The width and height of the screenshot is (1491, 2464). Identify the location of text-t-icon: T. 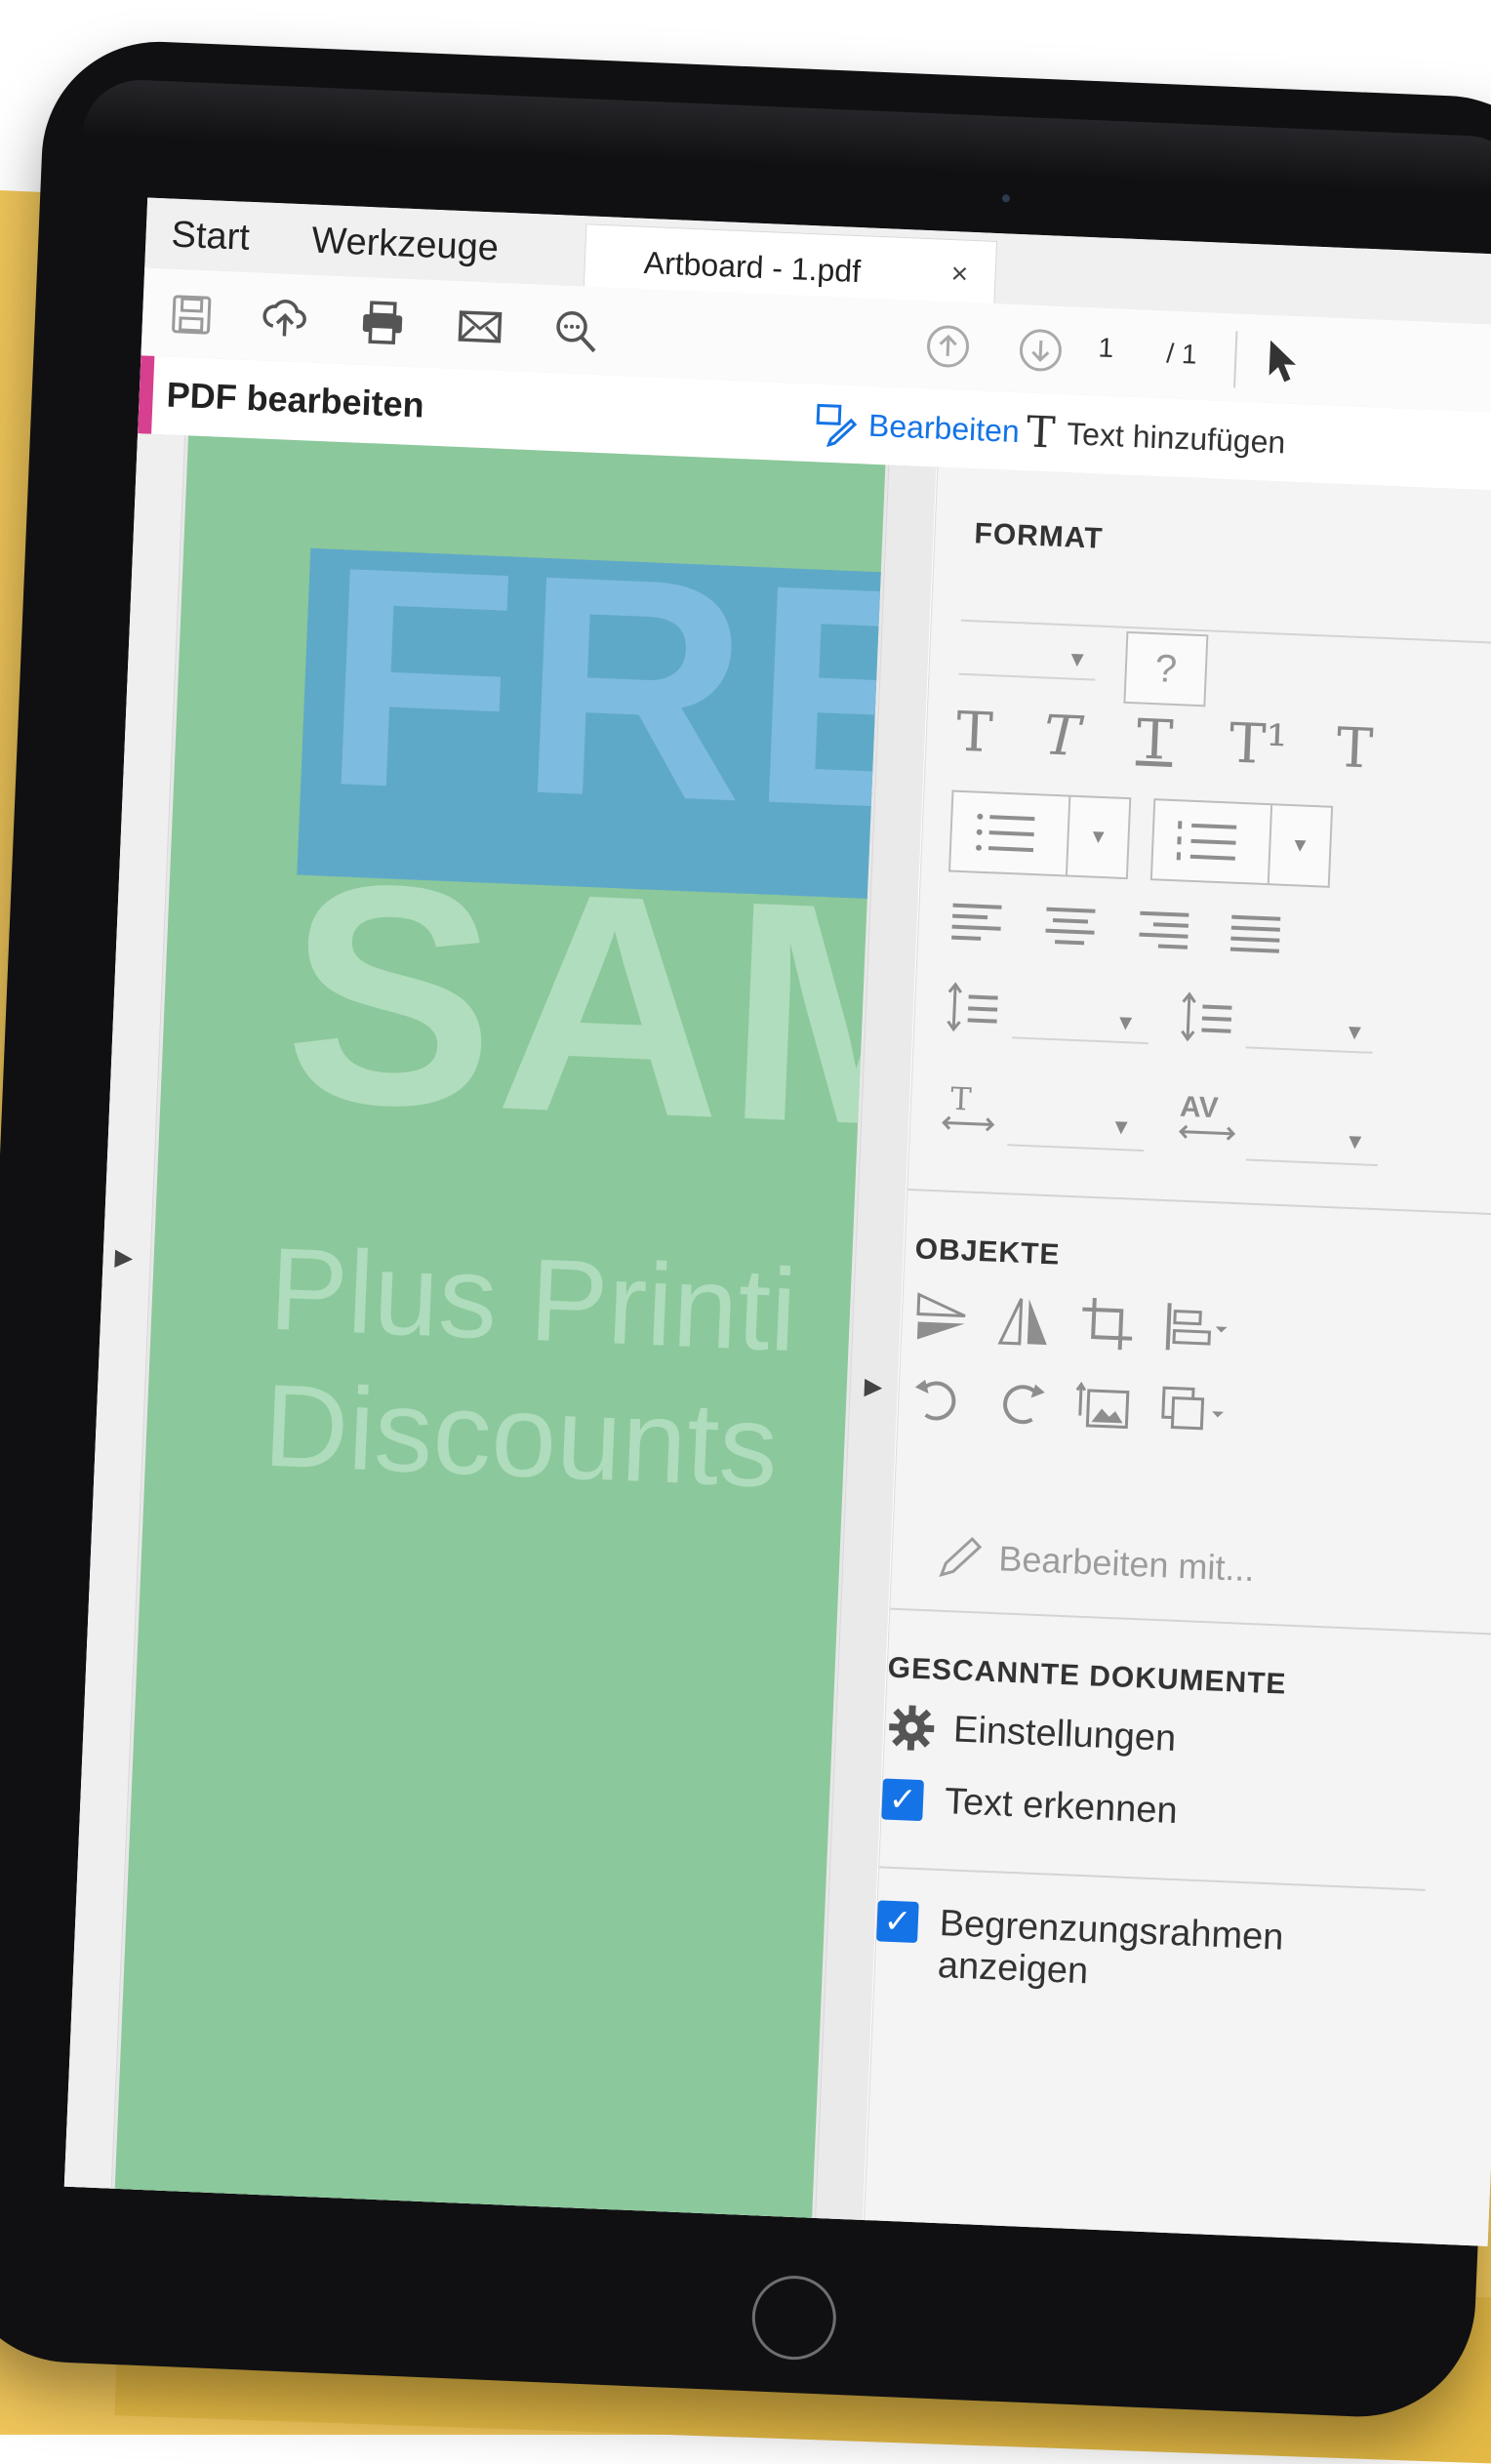
(1041, 432).